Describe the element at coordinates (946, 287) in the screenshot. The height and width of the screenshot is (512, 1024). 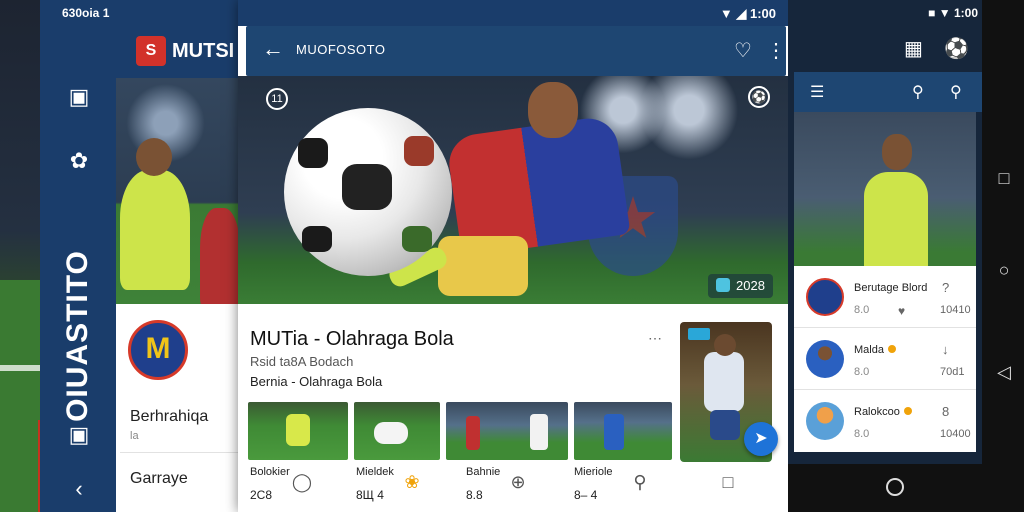
I see `list-item-side: ?` at that location.